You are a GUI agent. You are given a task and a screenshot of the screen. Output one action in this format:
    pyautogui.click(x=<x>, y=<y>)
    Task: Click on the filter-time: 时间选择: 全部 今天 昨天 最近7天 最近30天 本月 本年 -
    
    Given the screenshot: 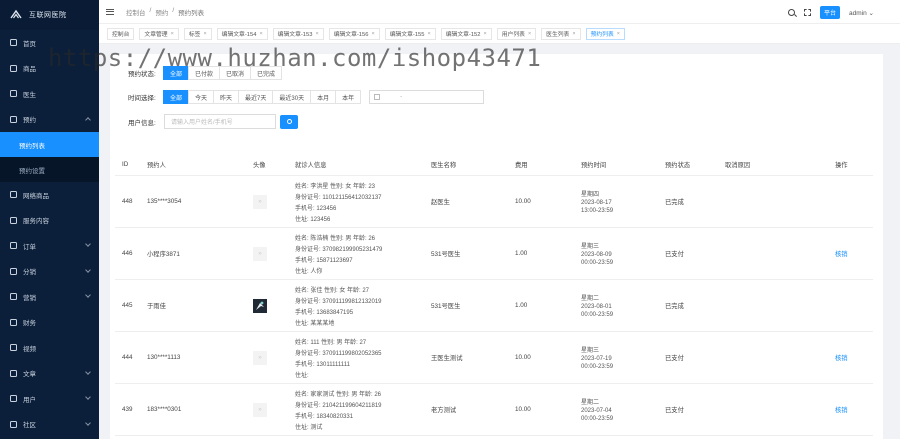 What is the action you would take?
    pyautogui.click(x=306, y=97)
    